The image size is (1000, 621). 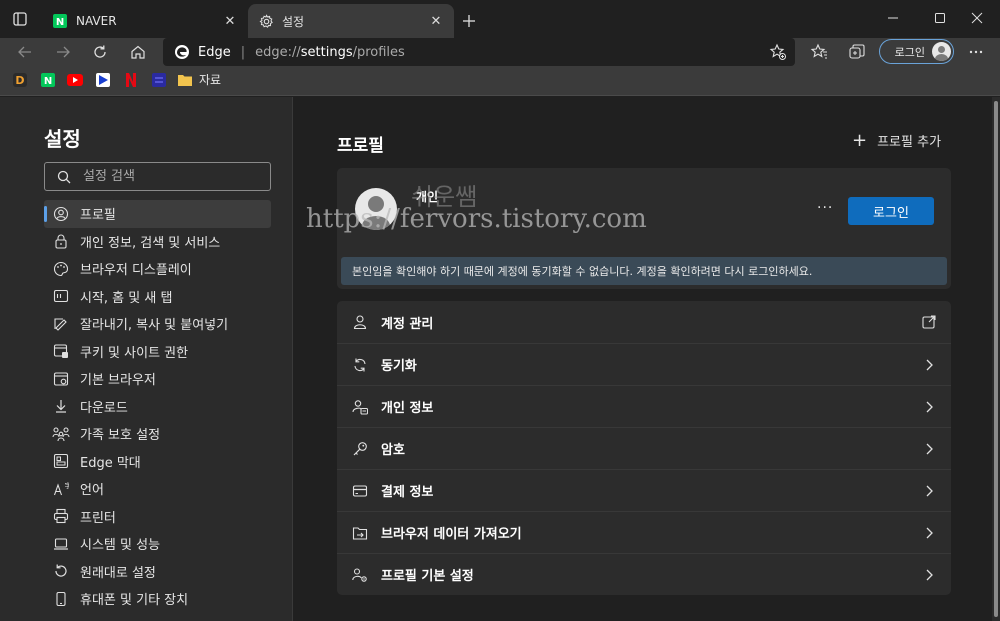 What do you see at coordinates (266, 21) in the screenshot?
I see `gear-icon` at bounding box center [266, 21].